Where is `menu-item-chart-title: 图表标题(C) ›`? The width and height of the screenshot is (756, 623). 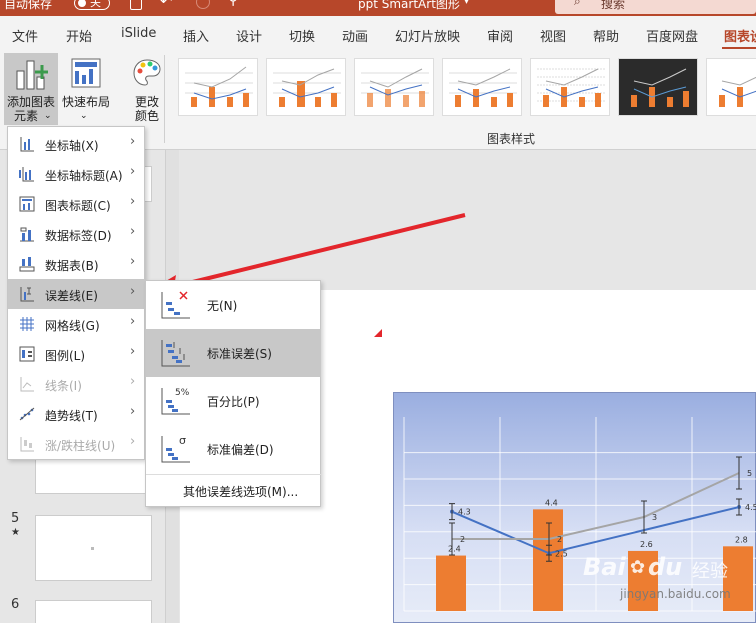 menu-item-chart-title: 图表标题(C) › is located at coordinates (76, 204).